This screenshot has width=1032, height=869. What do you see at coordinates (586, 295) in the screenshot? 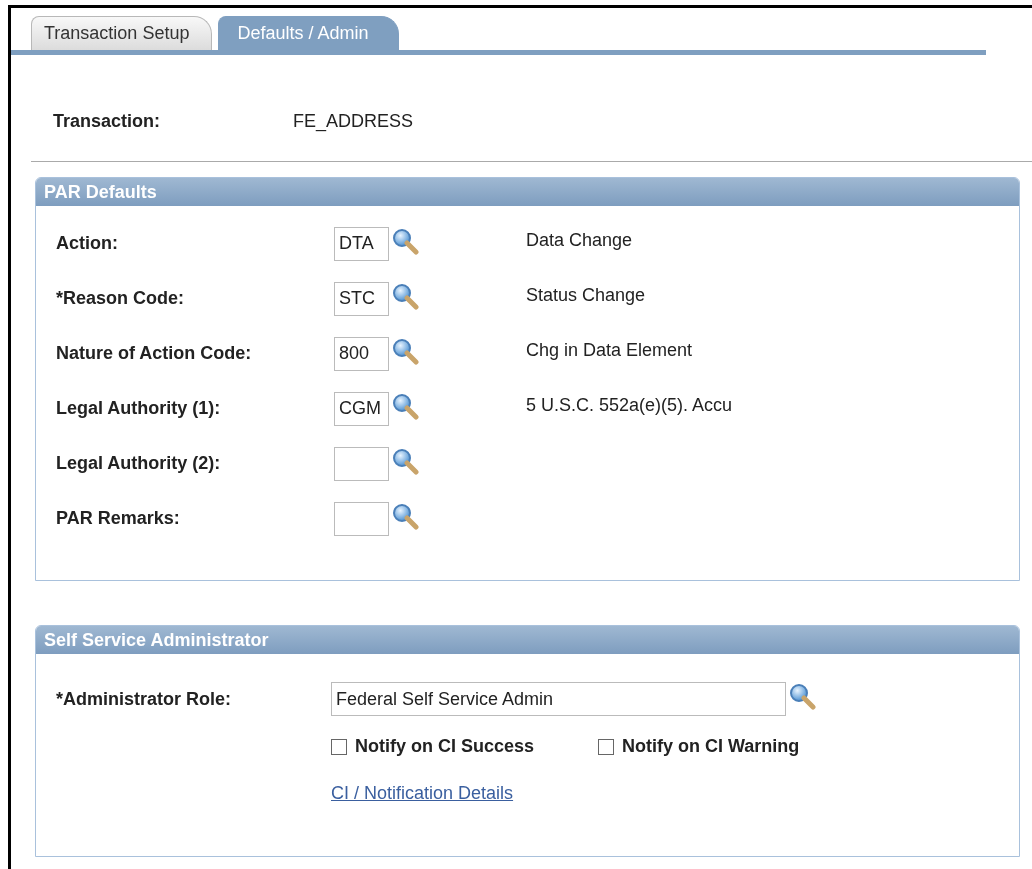
I see `field-description: Status Change` at bounding box center [586, 295].